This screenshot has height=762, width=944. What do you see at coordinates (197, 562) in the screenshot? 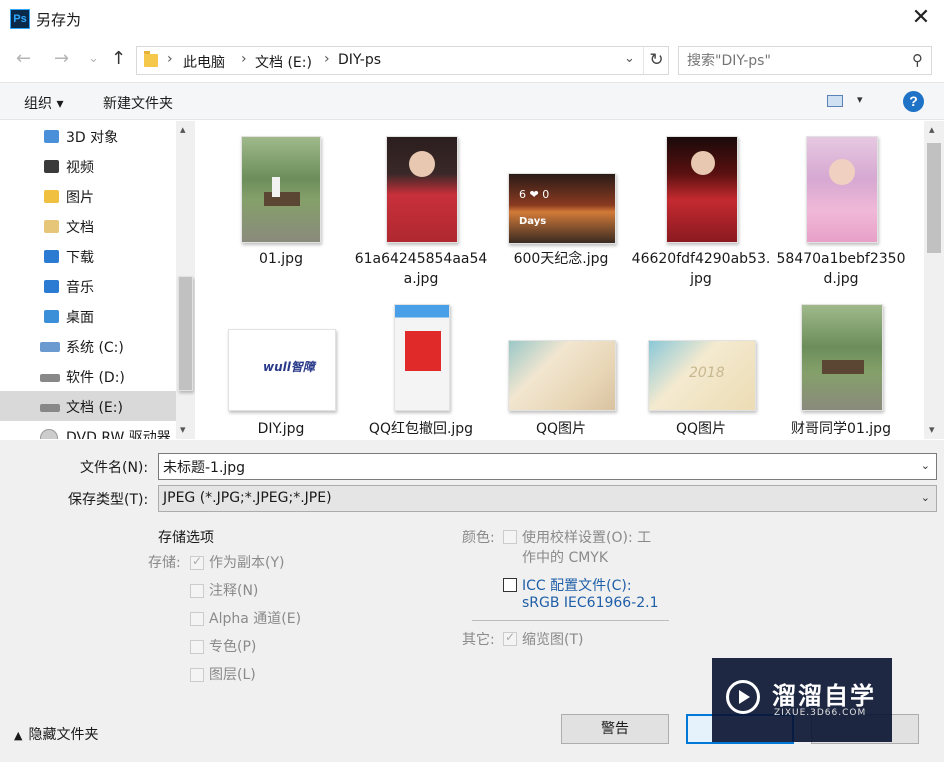
I see `as-copy-checkbox` at bounding box center [197, 562].